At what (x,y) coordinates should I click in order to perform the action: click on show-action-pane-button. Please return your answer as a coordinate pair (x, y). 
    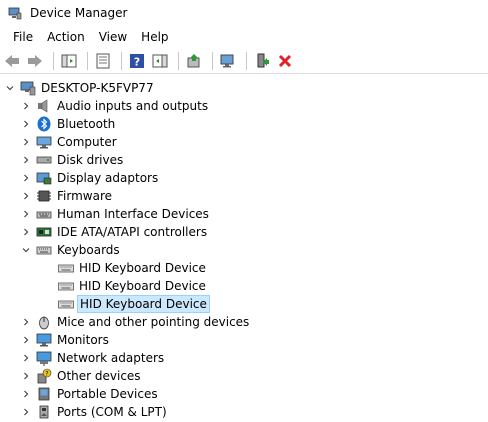
    Looking at the image, I should click on (160, 61).